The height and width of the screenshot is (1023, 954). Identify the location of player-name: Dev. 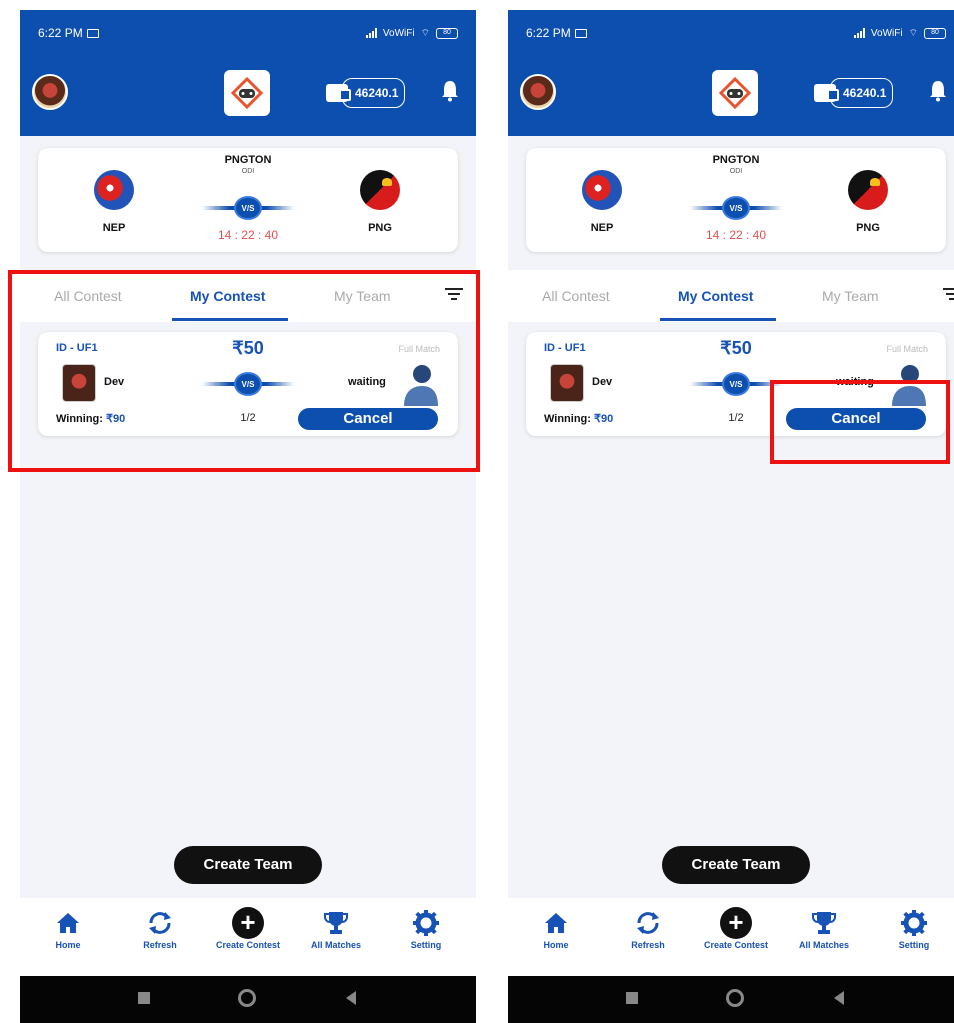
(602, 382).